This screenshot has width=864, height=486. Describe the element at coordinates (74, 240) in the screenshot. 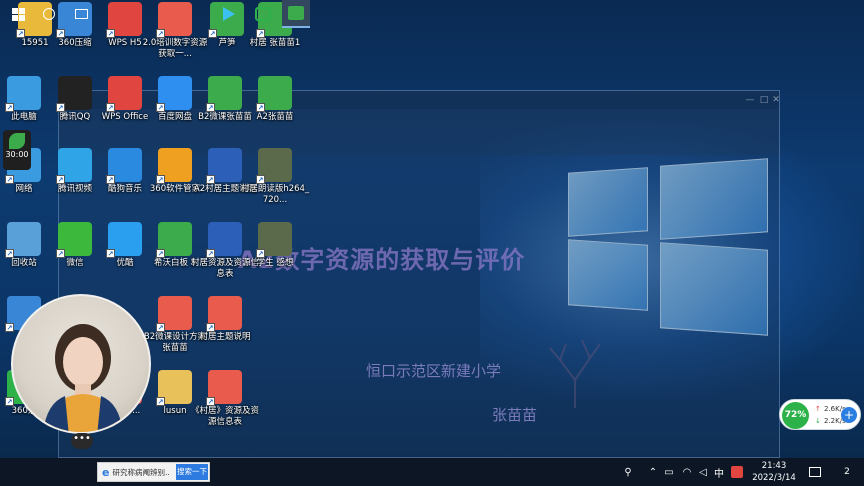

I see `wechat-icon: ↗` at that location.